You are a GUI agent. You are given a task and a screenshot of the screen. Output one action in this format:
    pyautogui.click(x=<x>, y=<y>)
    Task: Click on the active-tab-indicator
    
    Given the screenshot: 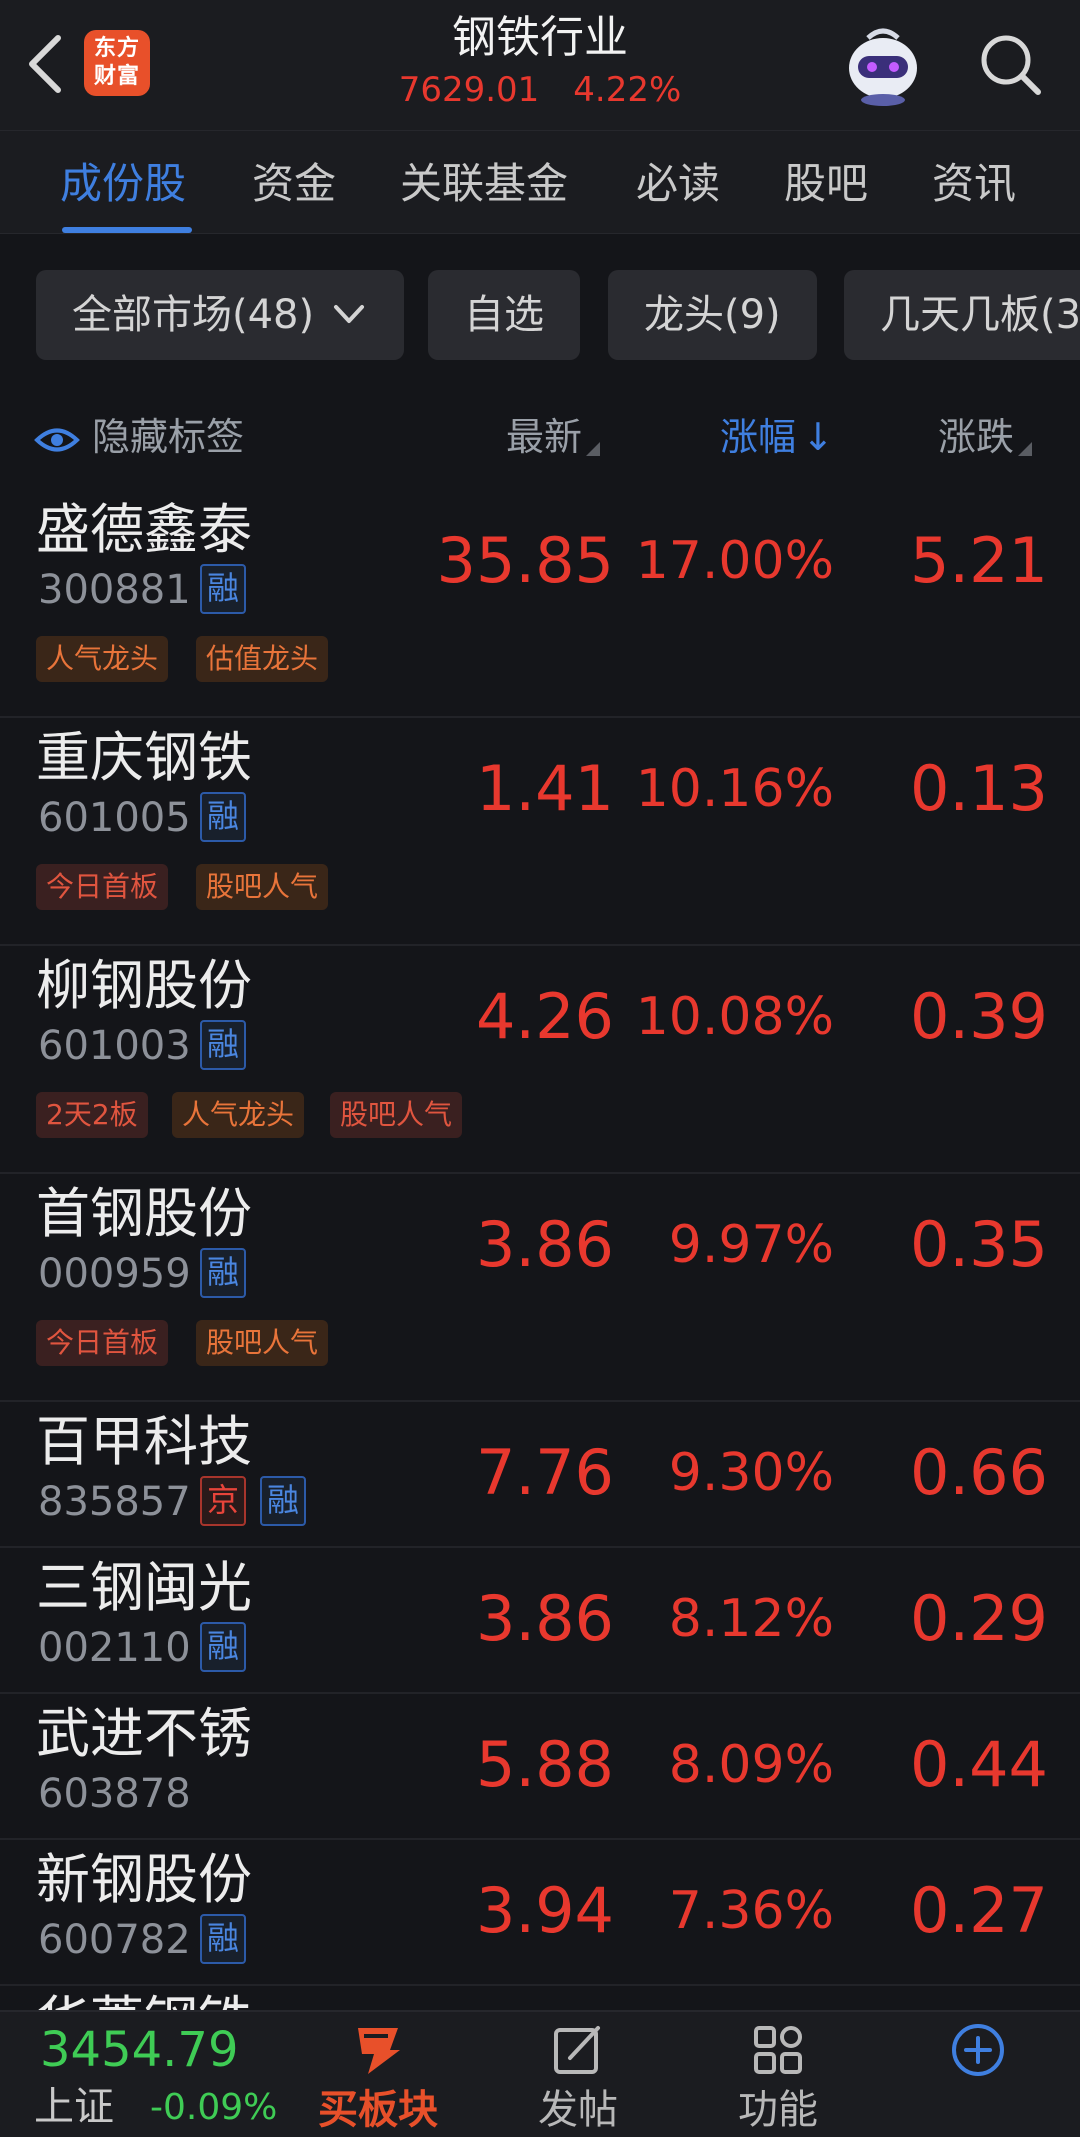 What is the action you would take?
    pyautogui.click(x=127, y=230)
    